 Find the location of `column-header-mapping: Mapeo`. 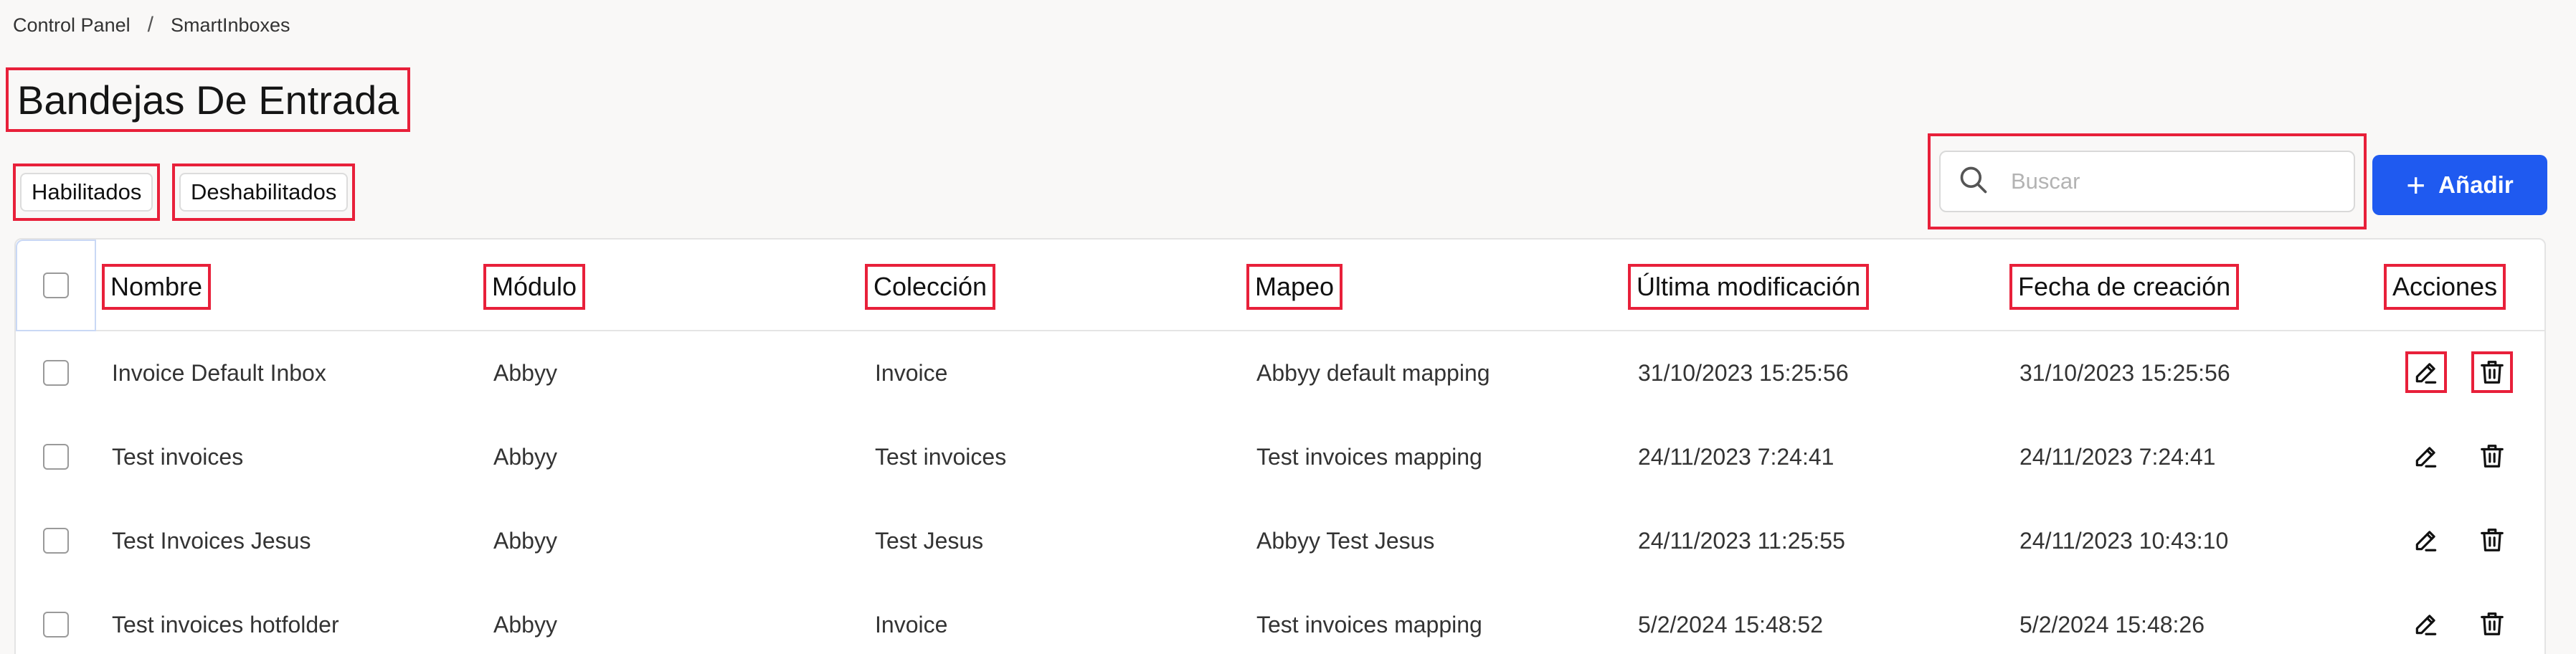

column-header-mapping: Mapeo is located at coordinates (1294, 287).